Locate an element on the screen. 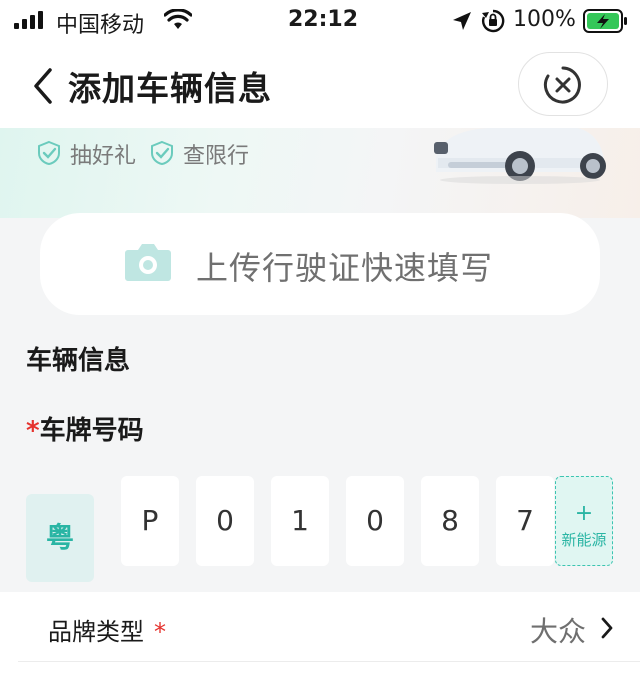 The width and height of the screenshot is (640, 682). divider is located at coordinates (329, 661).